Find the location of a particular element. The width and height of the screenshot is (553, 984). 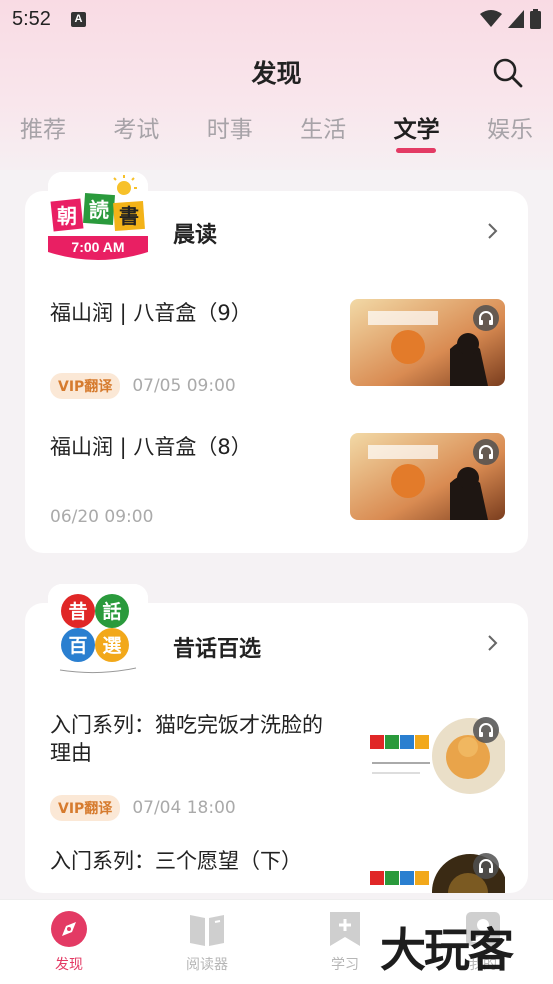

list-item: 福山润 | 八音盒（8） 06/20 09:00 is located at coordinates (277, 480).